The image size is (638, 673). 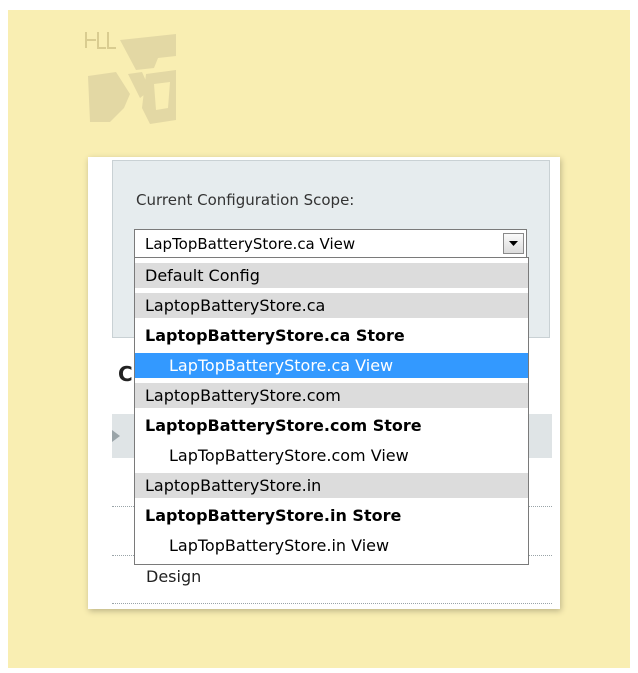 What do you see at coordinates (331, 305) in the screenshot?
I see `option-website-ca: LaptopBatteryStore.ca` at bounding box center [331, 305].